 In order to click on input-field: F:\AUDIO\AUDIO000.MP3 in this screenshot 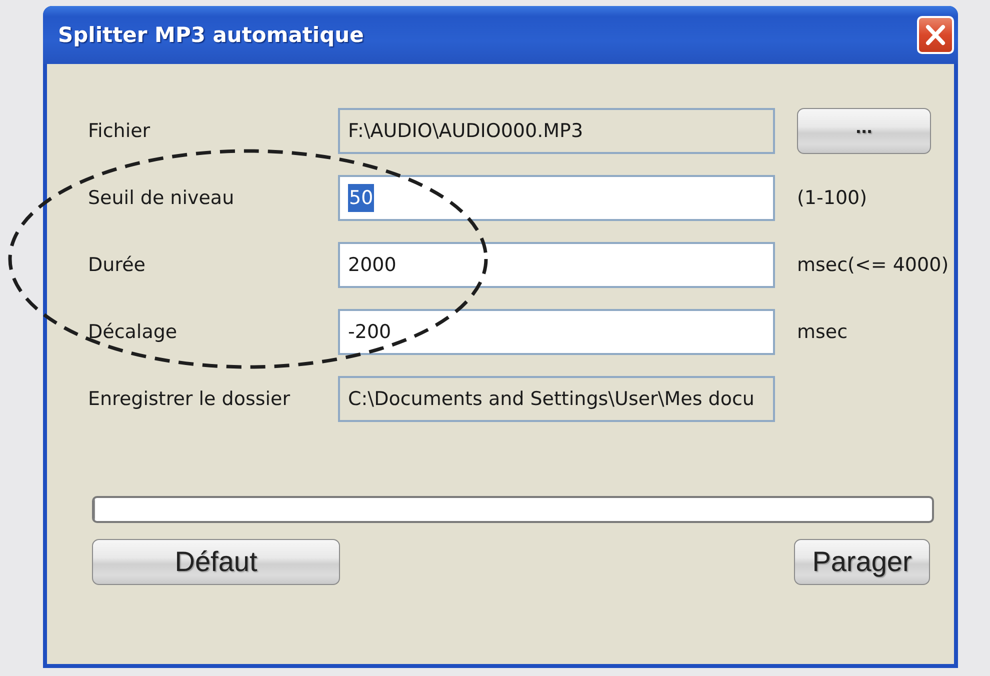, I will do `click(556, 131)`.